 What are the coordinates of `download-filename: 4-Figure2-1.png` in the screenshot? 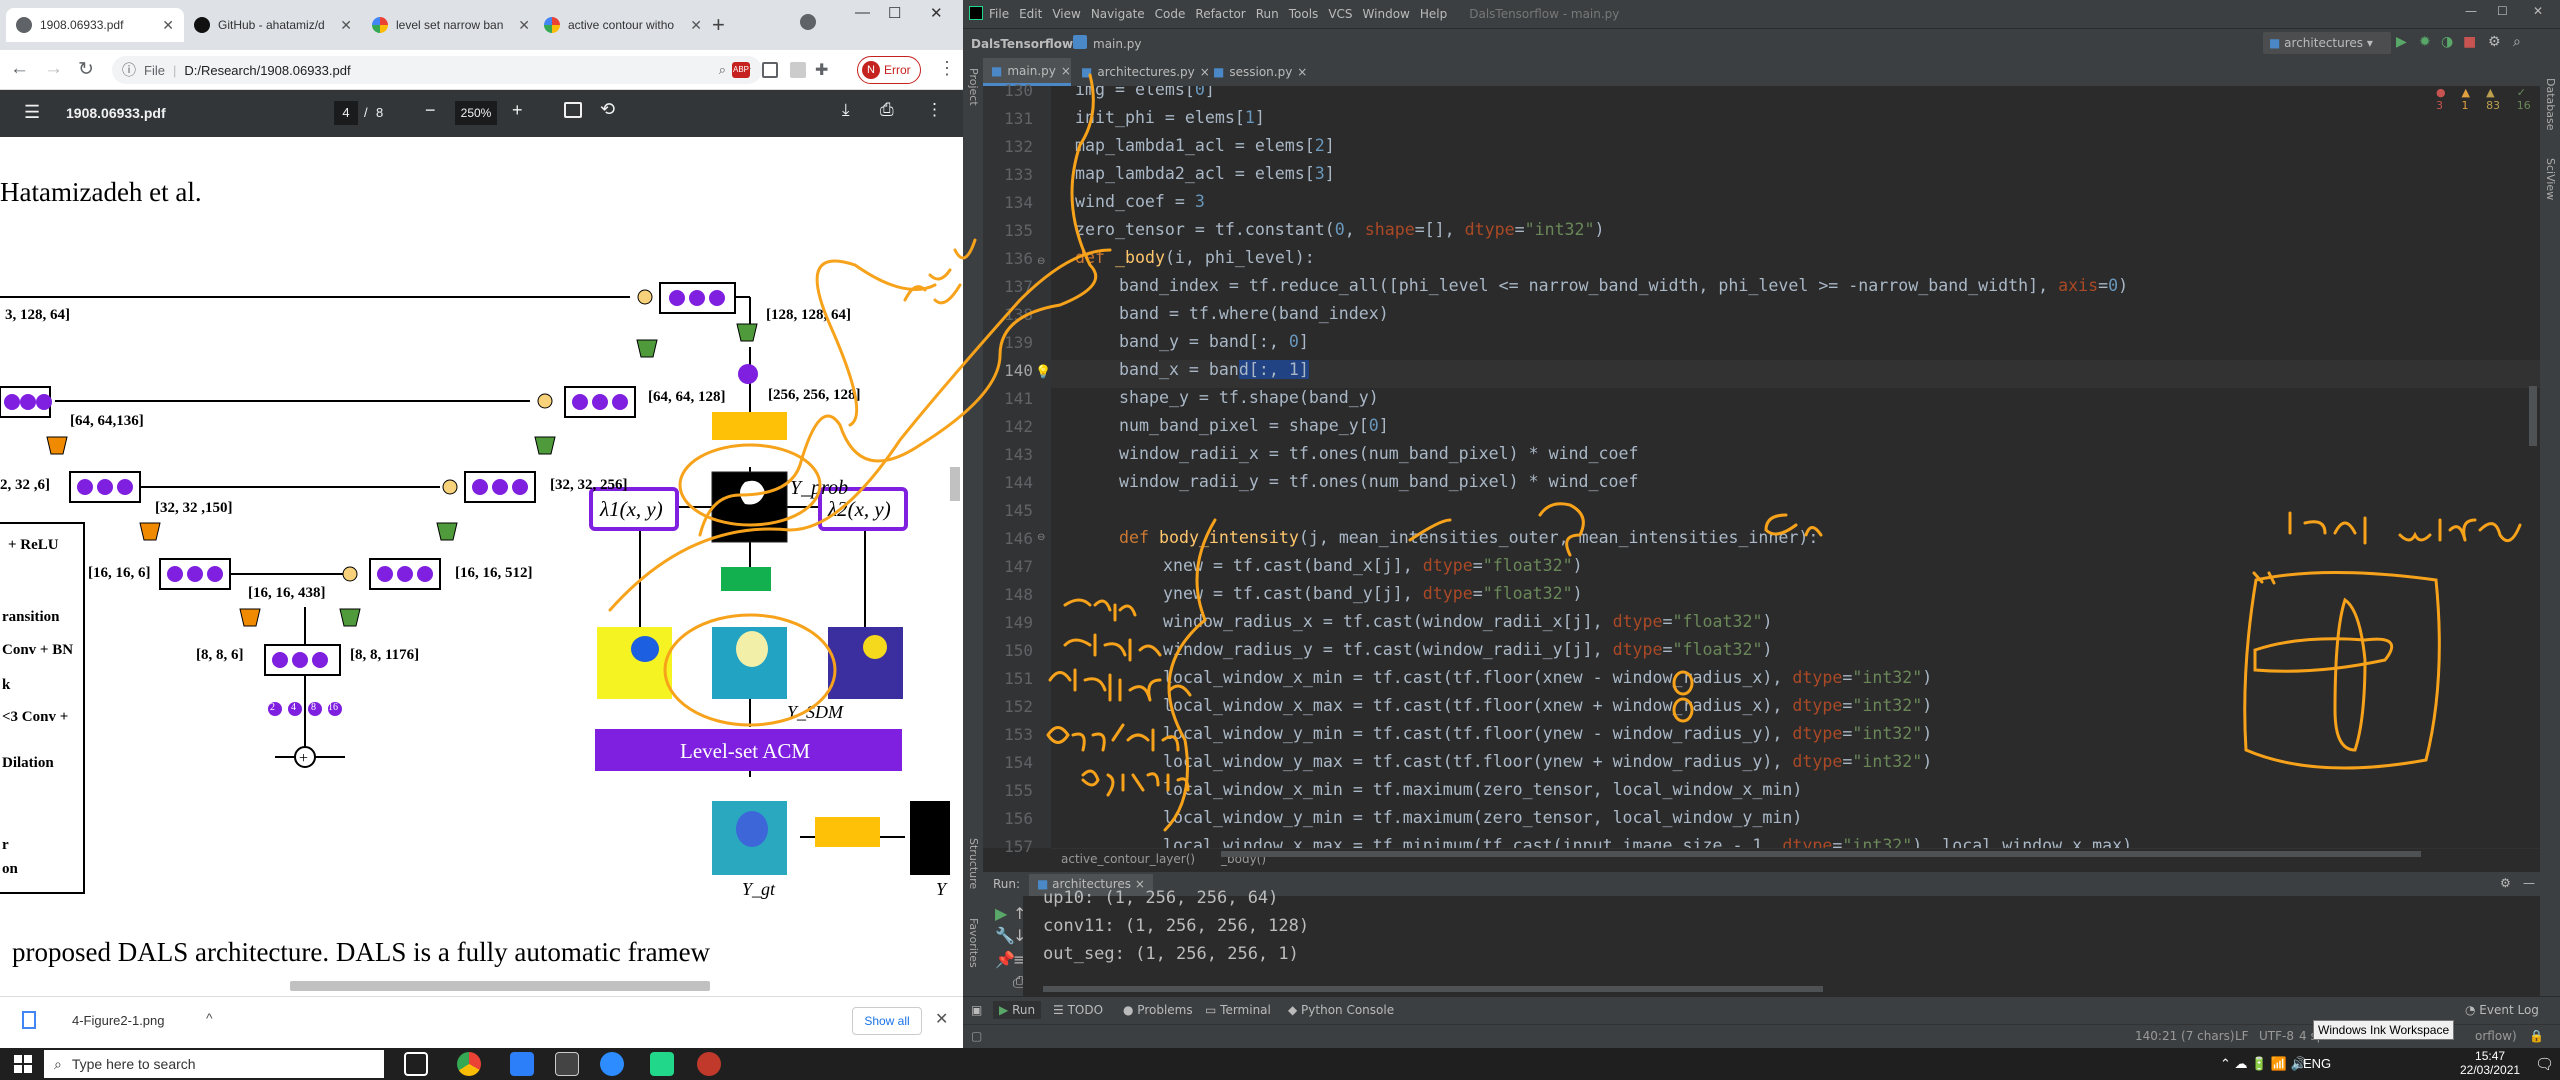 It's located at (118, 1020).